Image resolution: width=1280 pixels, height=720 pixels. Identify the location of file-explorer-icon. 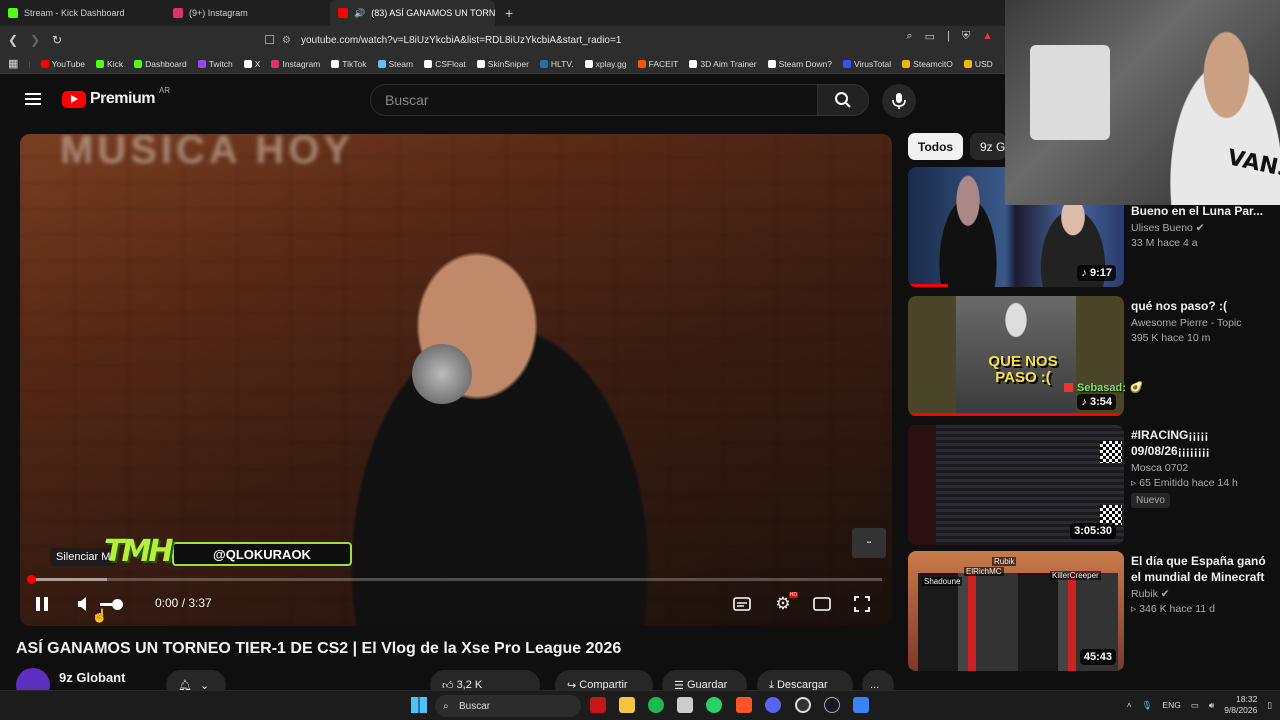
(627, 705).